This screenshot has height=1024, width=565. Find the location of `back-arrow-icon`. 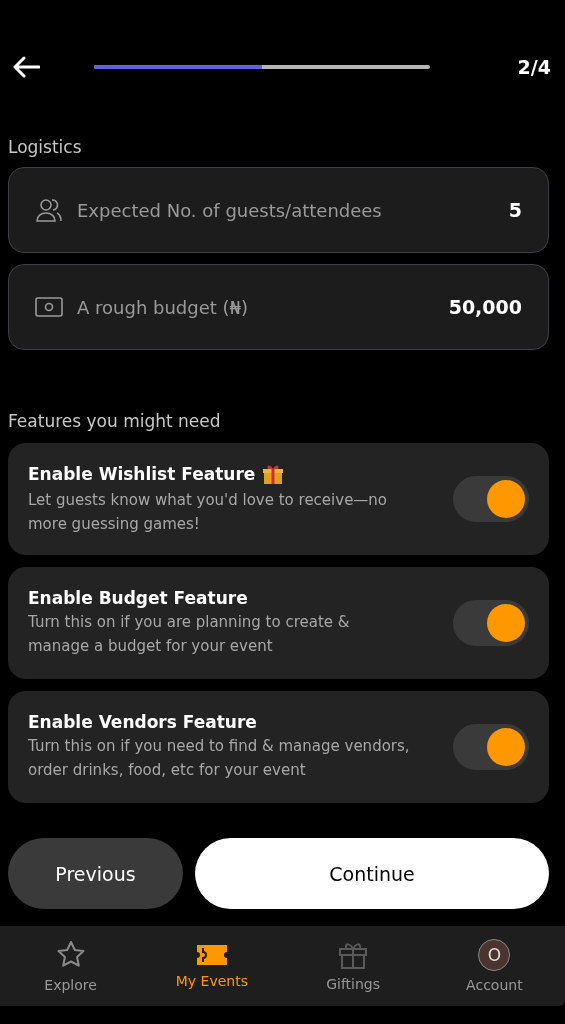

back-arrow-icon is located at coordinates (26, 67).